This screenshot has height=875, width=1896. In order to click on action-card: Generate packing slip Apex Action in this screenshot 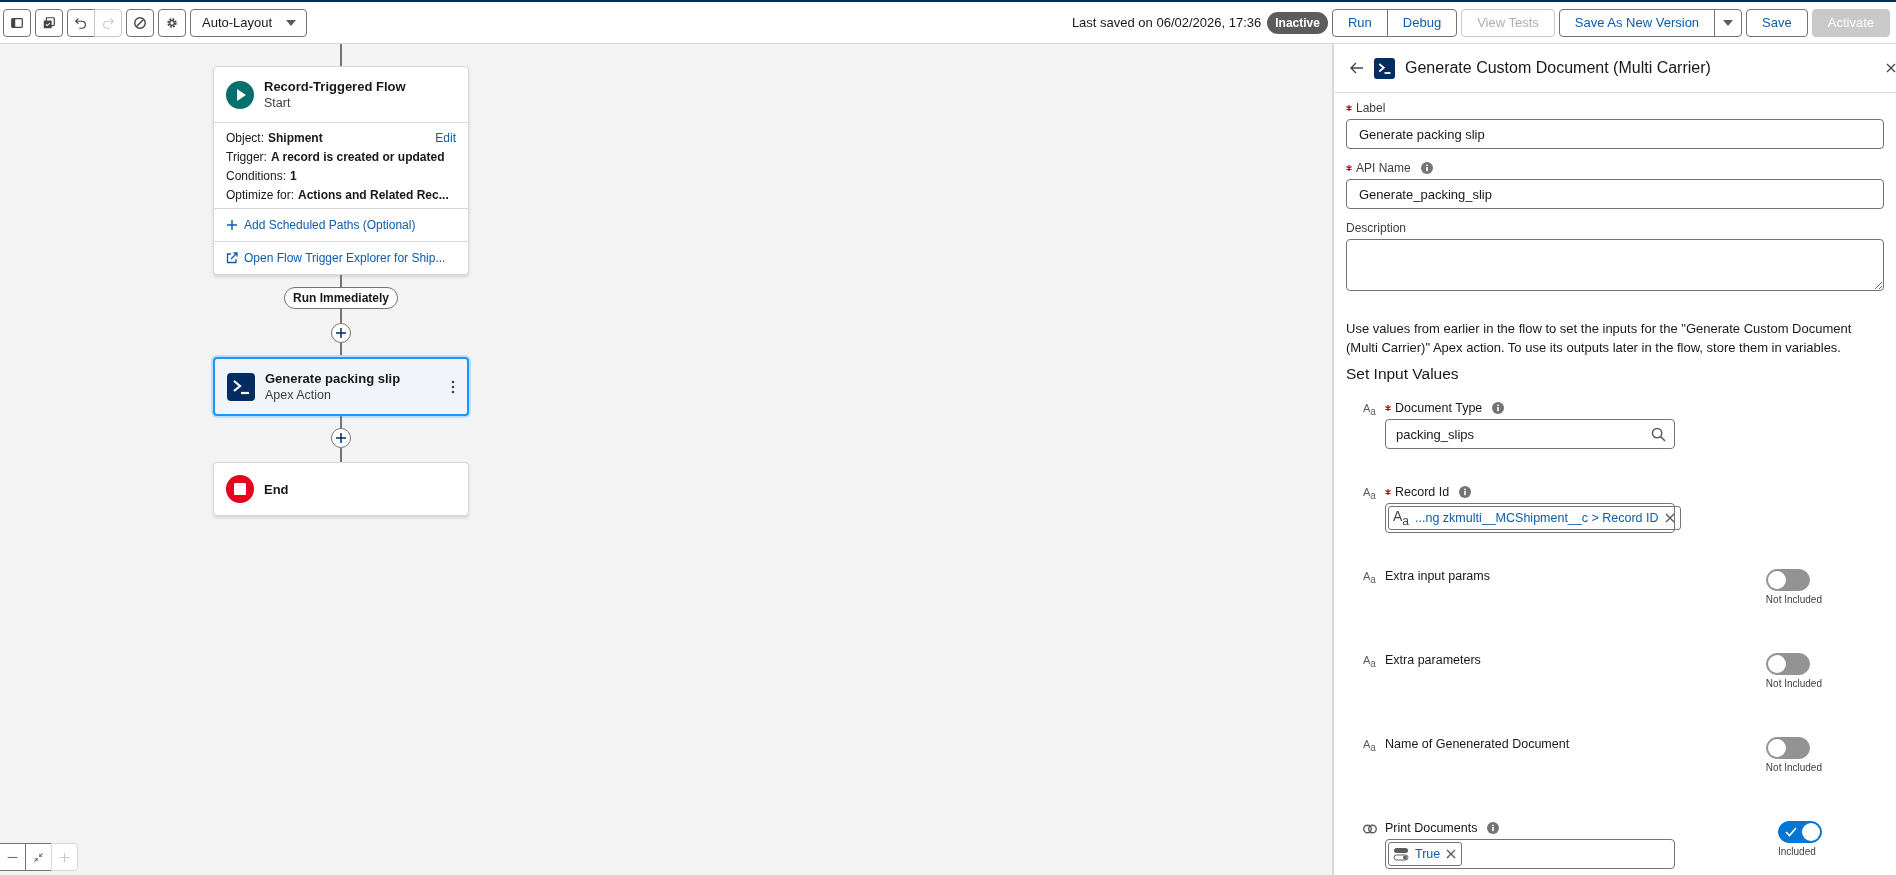, I will do `click(341, 386)`.